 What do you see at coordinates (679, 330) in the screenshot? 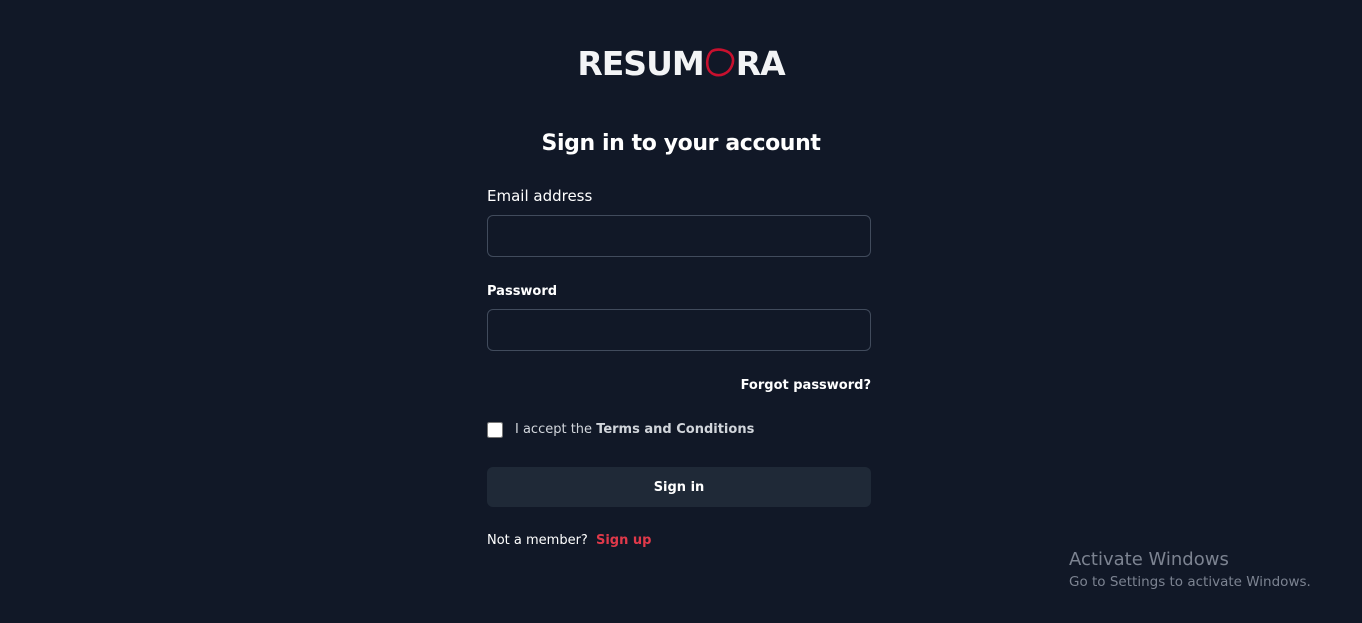
I see `password-input` at bounding box center [679, 330].